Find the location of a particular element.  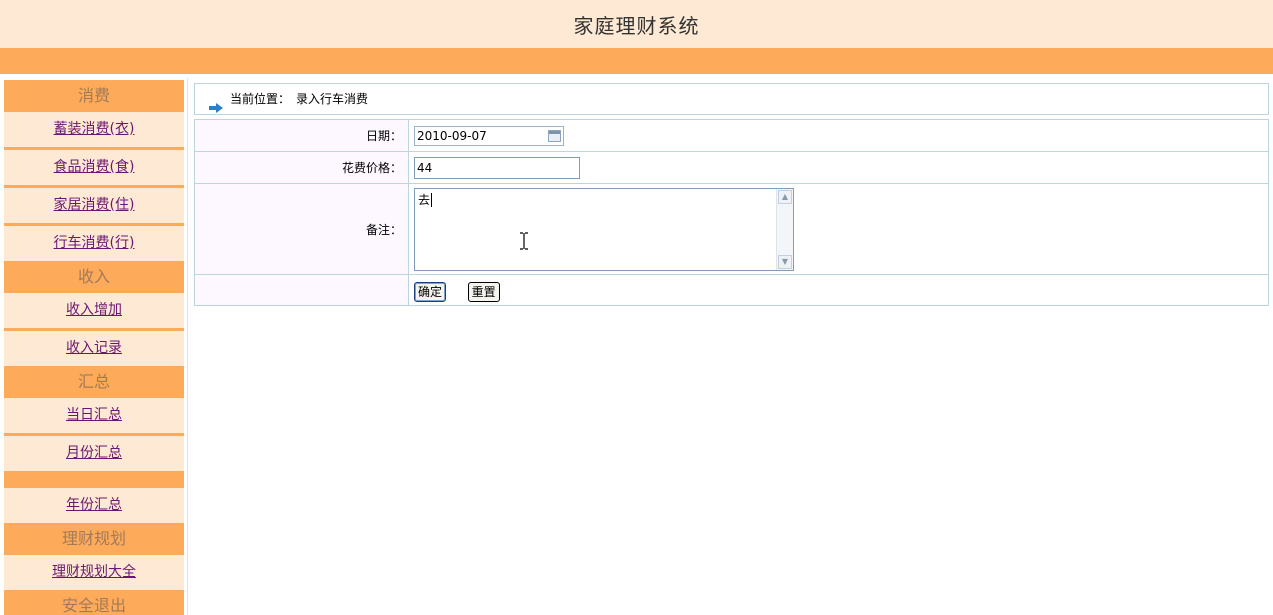

form-row-date: 日期： 2010-09-07 is located at coordinates (731, 135).